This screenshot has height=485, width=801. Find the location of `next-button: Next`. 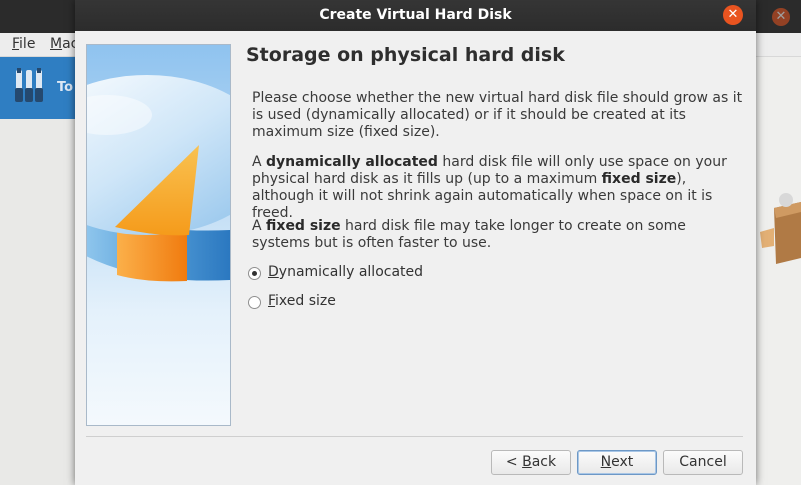

next-button: Next is located at coordinates (617, 462).